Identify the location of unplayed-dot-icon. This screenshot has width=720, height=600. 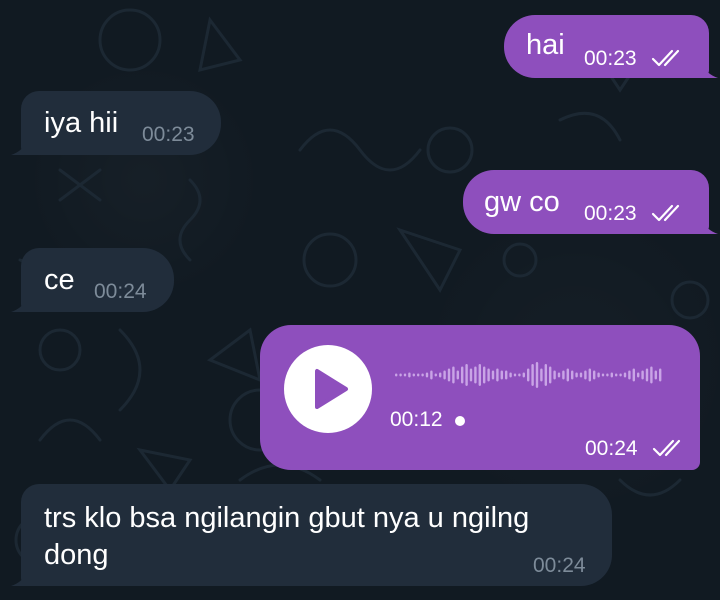
(460, 421).